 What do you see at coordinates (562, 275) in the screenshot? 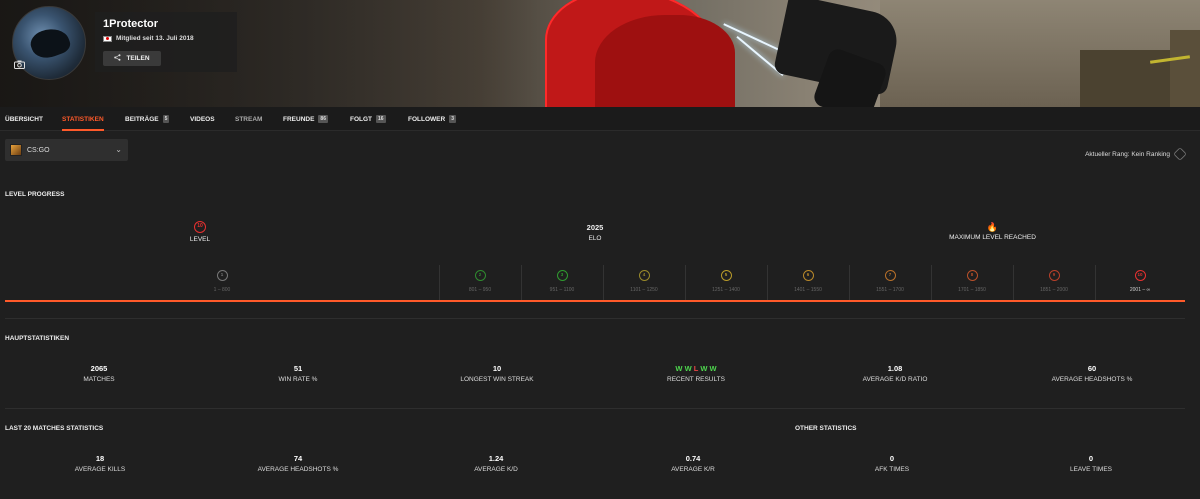
I see `level-3-icon: 3` at bounding box center [562, 275].